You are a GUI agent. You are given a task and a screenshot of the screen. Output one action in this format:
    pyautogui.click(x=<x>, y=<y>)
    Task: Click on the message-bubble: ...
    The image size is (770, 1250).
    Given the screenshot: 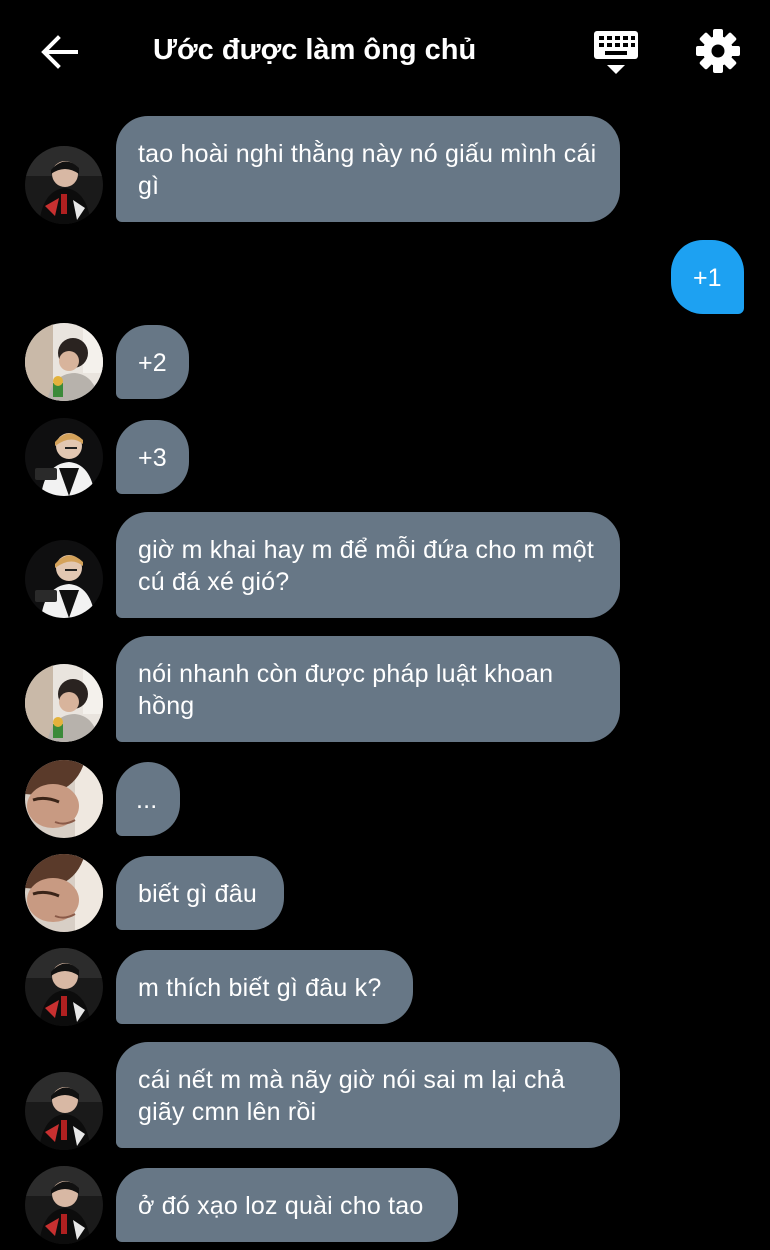 What is the action you would take?
    pyautogui.click(x=148, y=799)
    